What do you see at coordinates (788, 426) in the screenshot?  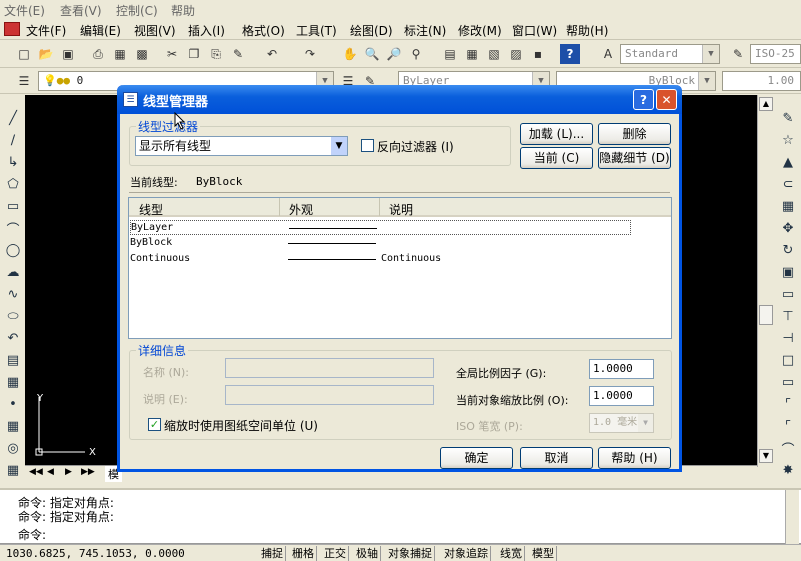 I see `chamfer-icon: ⌜` at bounding box center [788, 426].